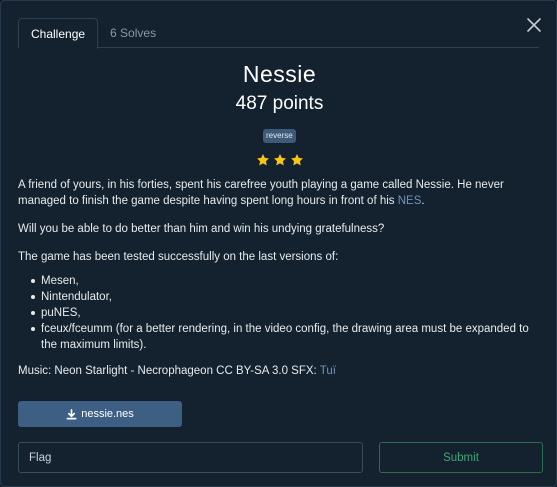 Image resolution: width=557 pixels, height=487 pixels. Describe the element at coordinates (279, 74) in the screenshot. I see `challenge-title: Nessie` at that location.